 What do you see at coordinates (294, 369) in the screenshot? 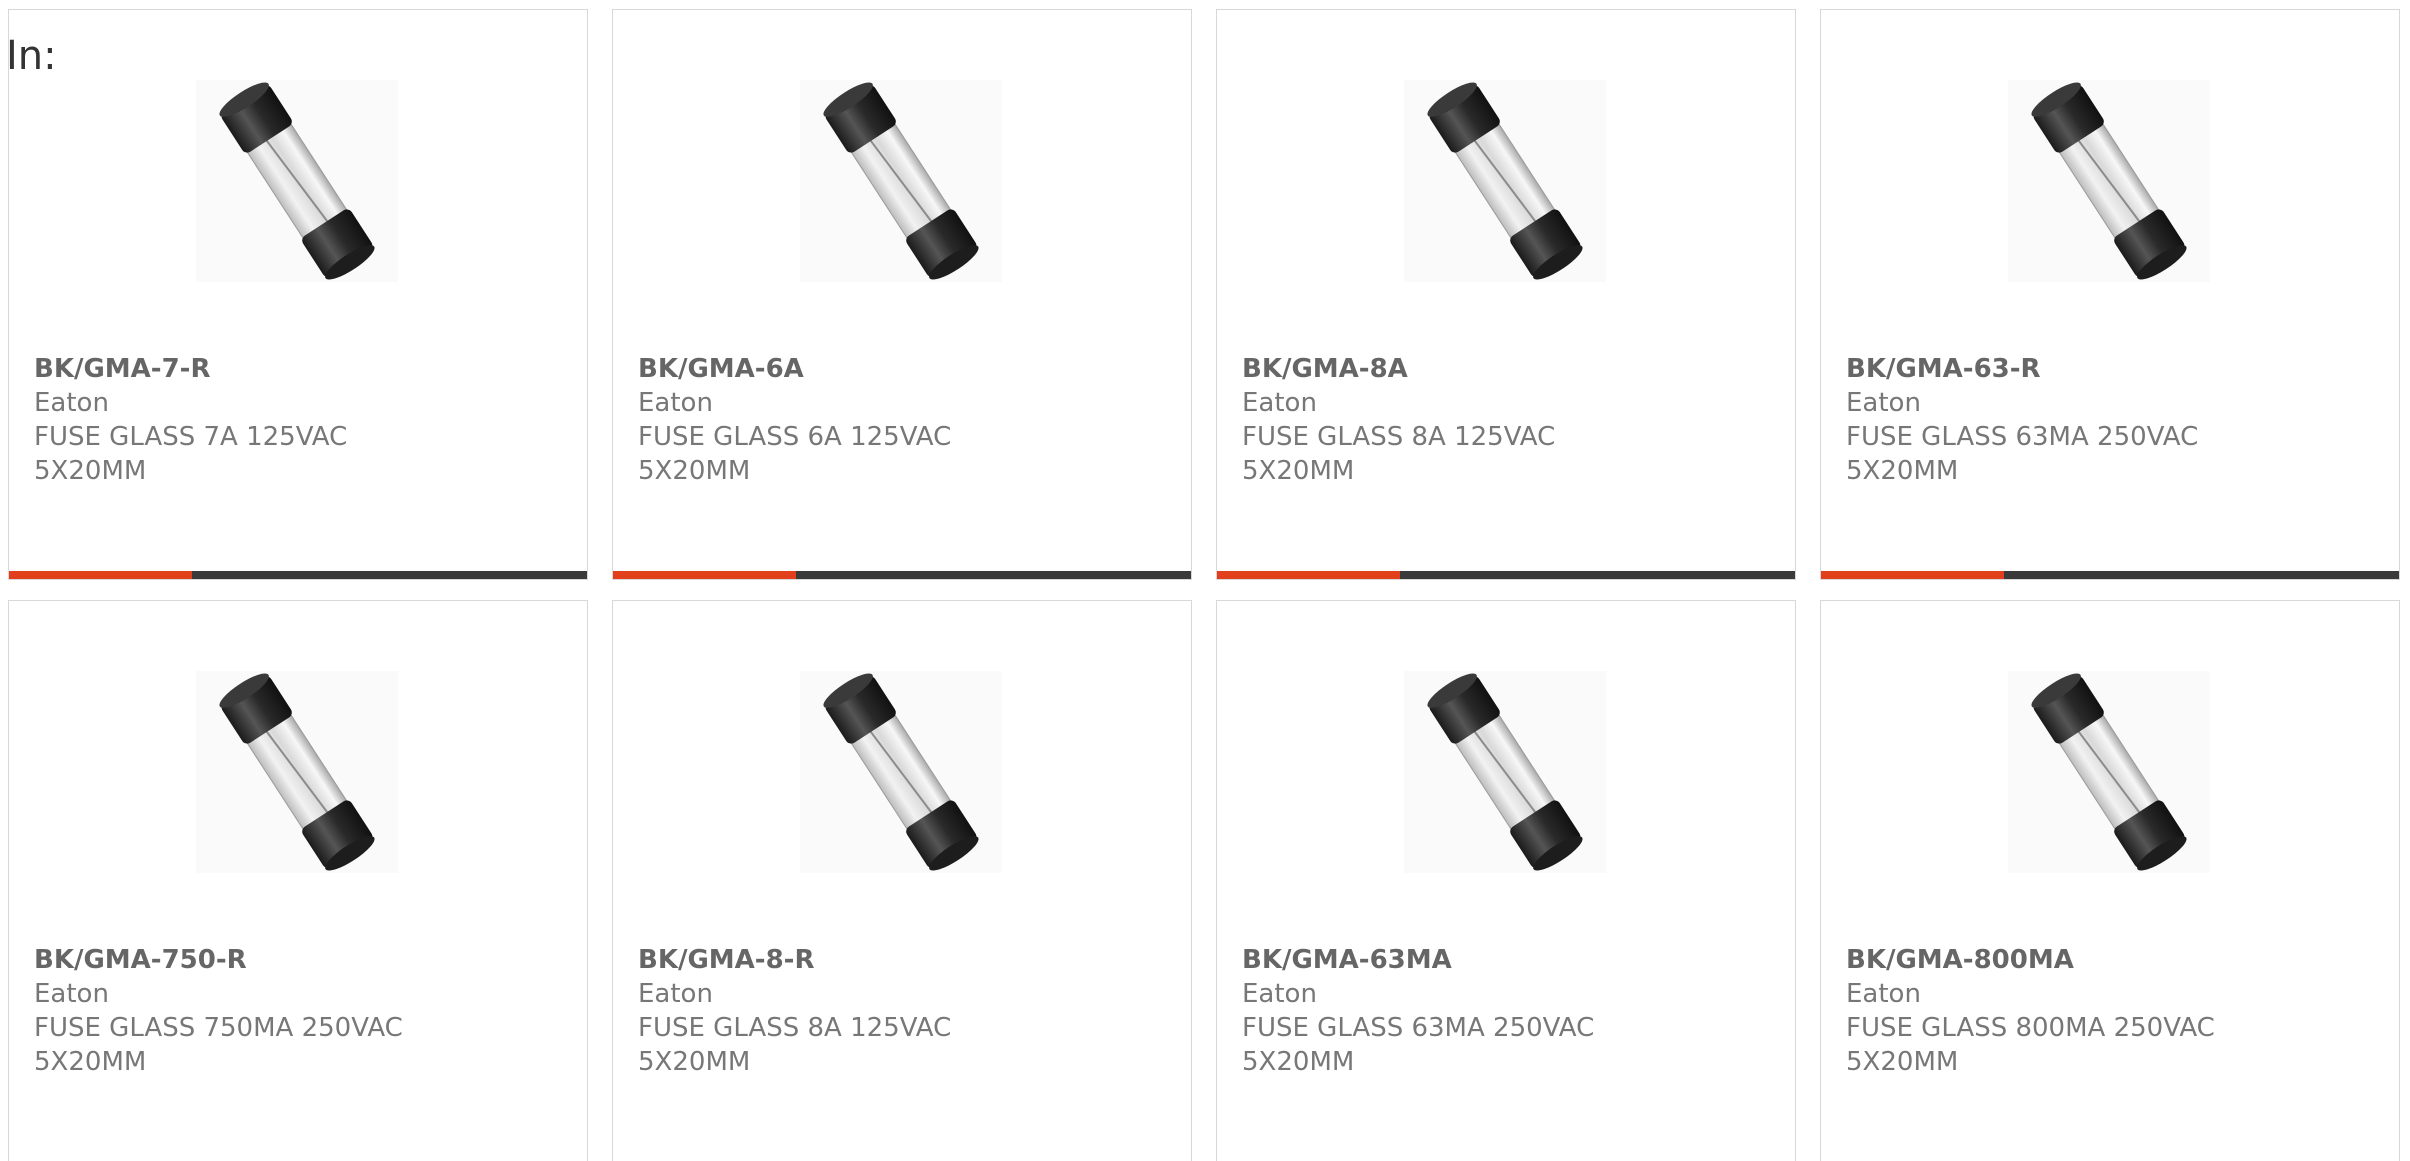
I see `product-part-number: BK/GMA-7-R` at bounding box center [294, 369].